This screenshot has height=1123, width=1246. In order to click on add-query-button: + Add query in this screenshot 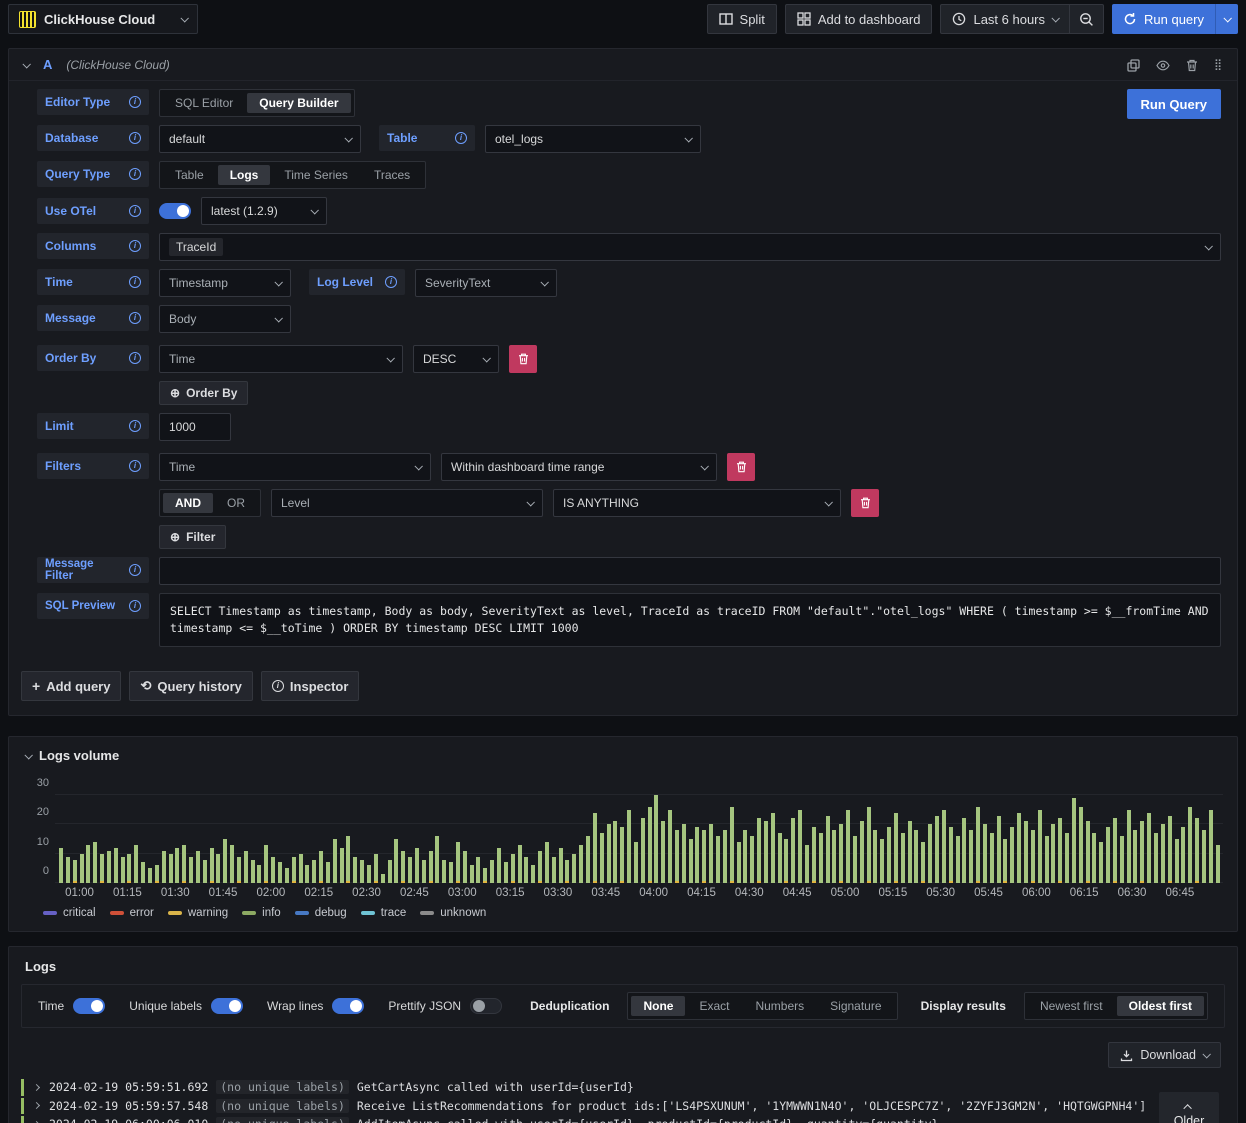, I will do `click(71, 686)`.